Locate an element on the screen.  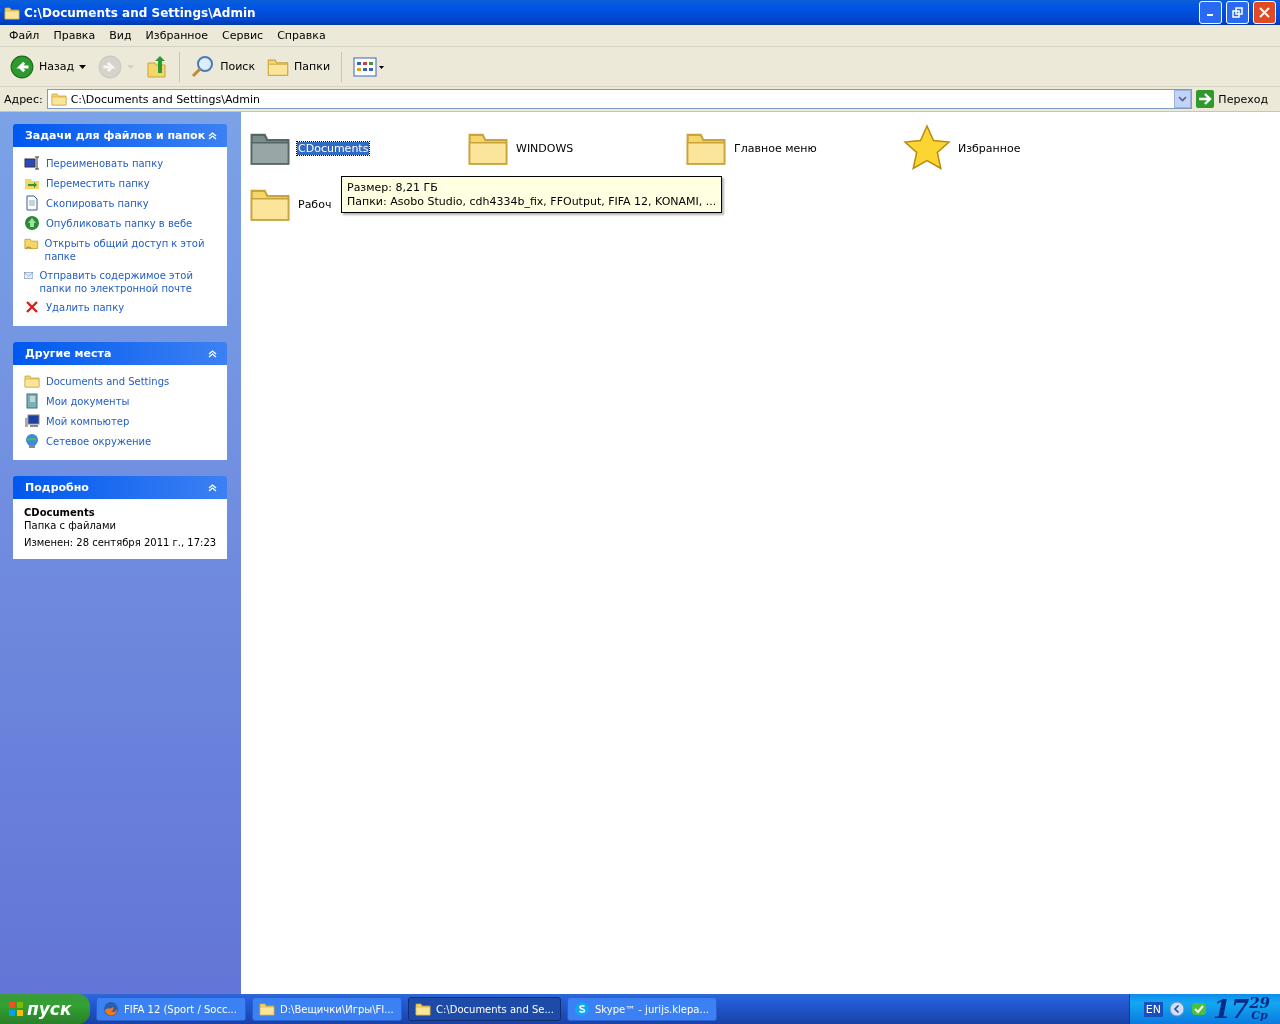
documents-icon is located at coordinates (32, 401).